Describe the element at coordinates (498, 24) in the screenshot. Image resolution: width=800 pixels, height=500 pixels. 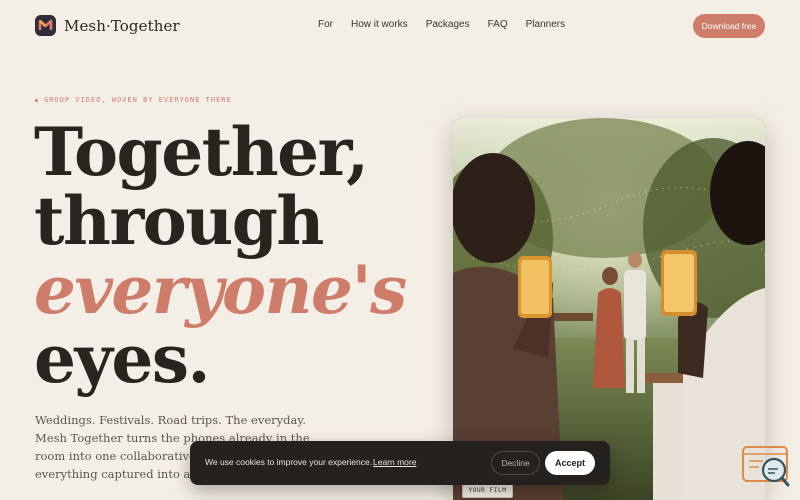
I see `nav-item-faq: FAQ` at that location.